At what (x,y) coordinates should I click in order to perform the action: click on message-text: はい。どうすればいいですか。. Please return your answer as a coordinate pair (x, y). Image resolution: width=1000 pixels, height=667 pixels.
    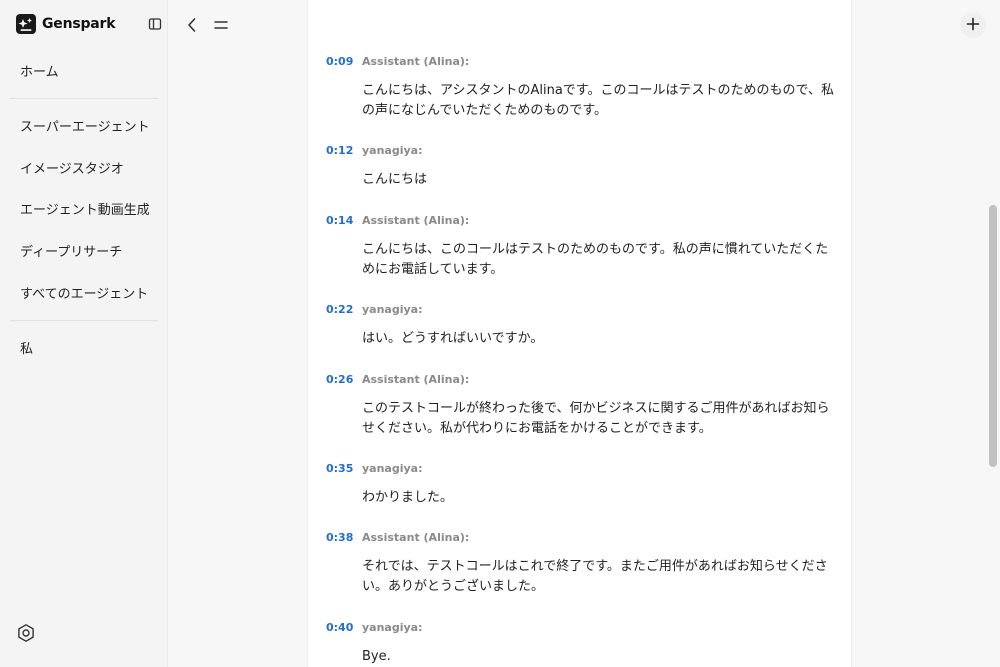
    Looking at the image, I should click on (453, 338).